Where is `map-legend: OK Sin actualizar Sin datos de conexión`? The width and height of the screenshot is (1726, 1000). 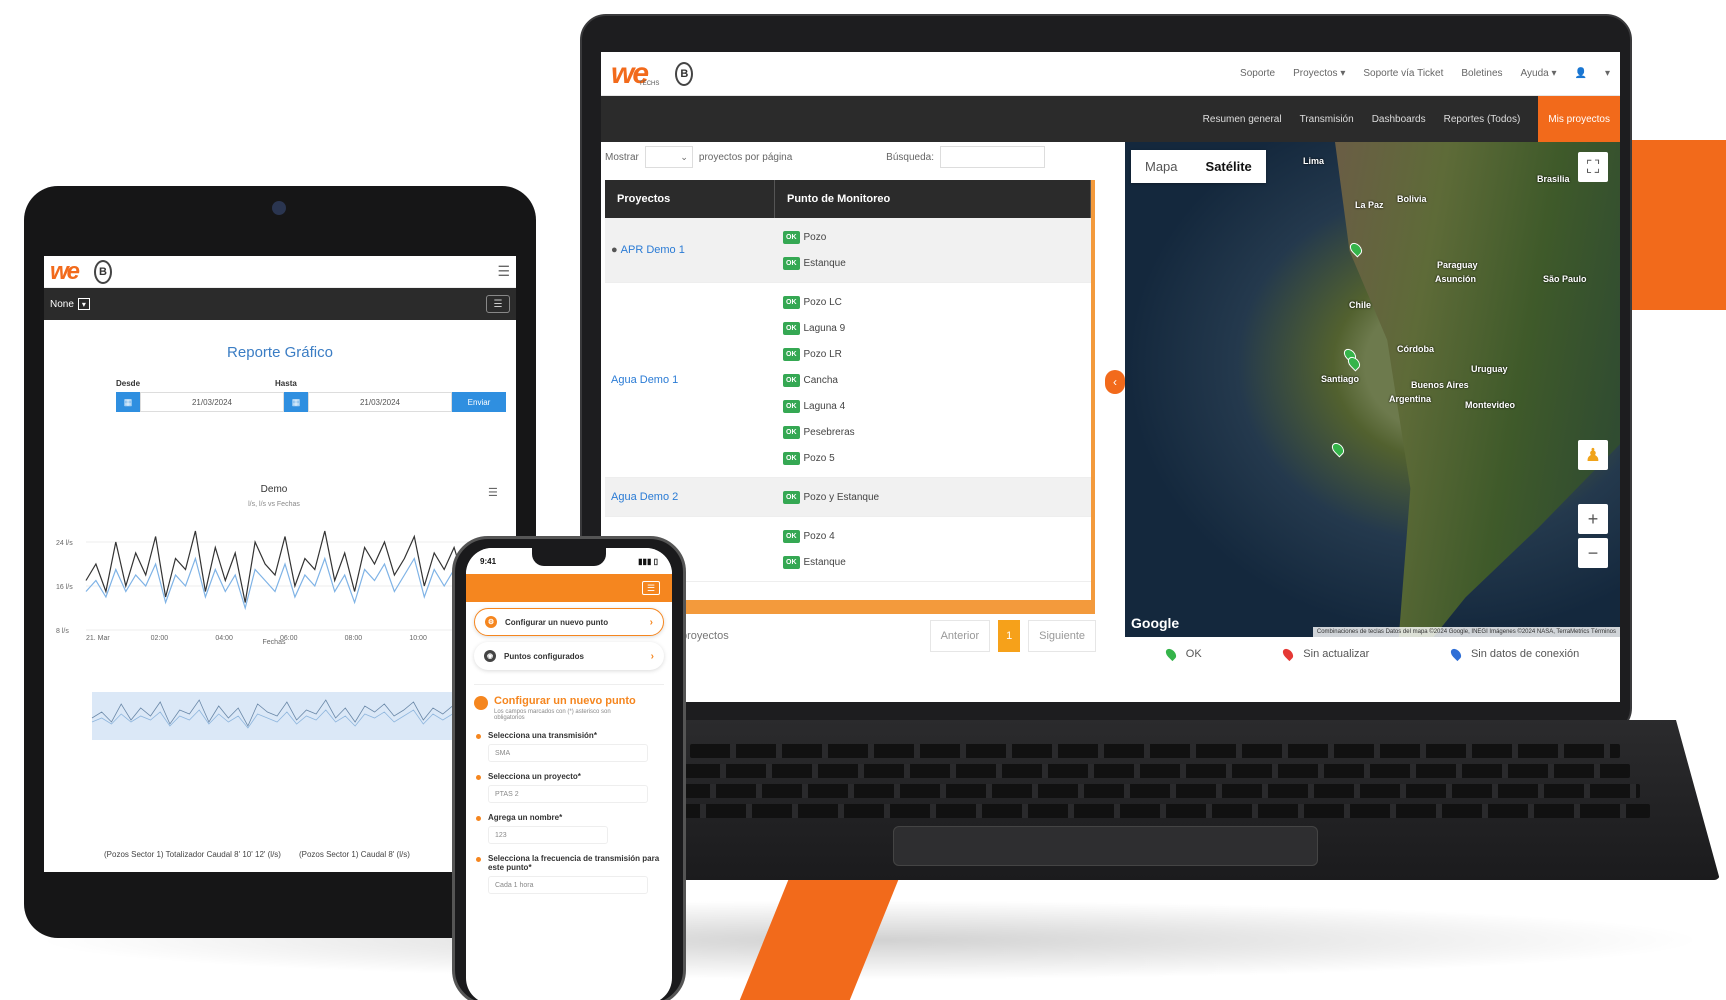
map-legend: OK Sin actualizar Sin datos de conexión is located at coordinates (1372, 654).